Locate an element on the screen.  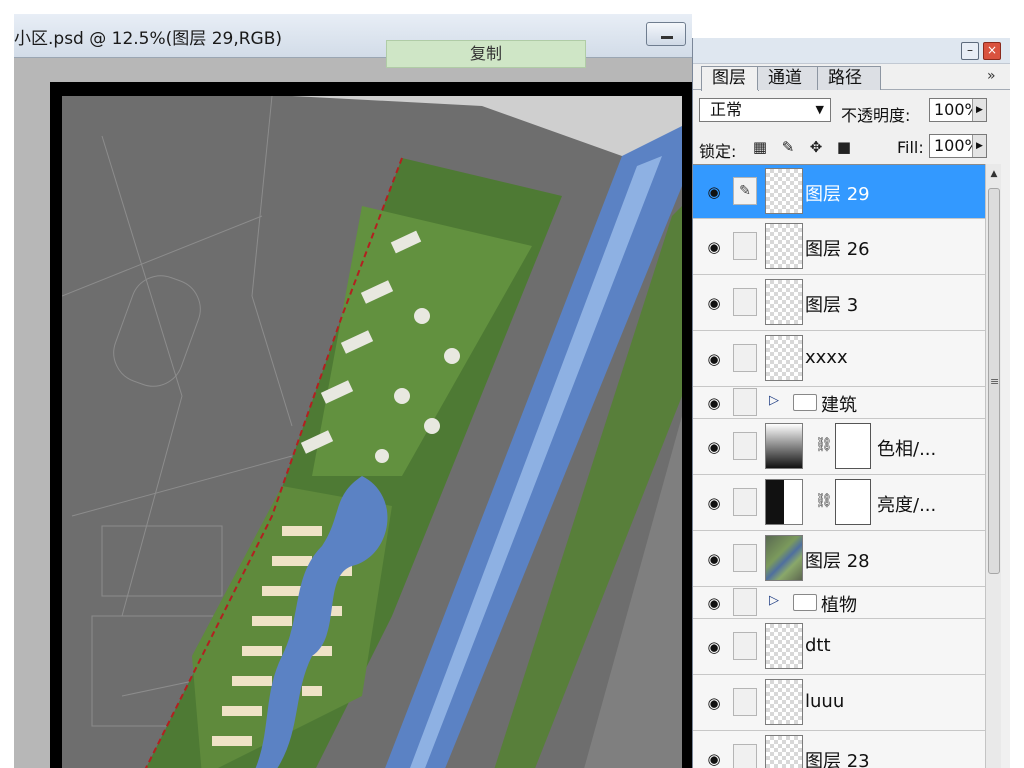
layer-group-row: ◉ ▷ 建筑 is located at coordinates (839, 403).